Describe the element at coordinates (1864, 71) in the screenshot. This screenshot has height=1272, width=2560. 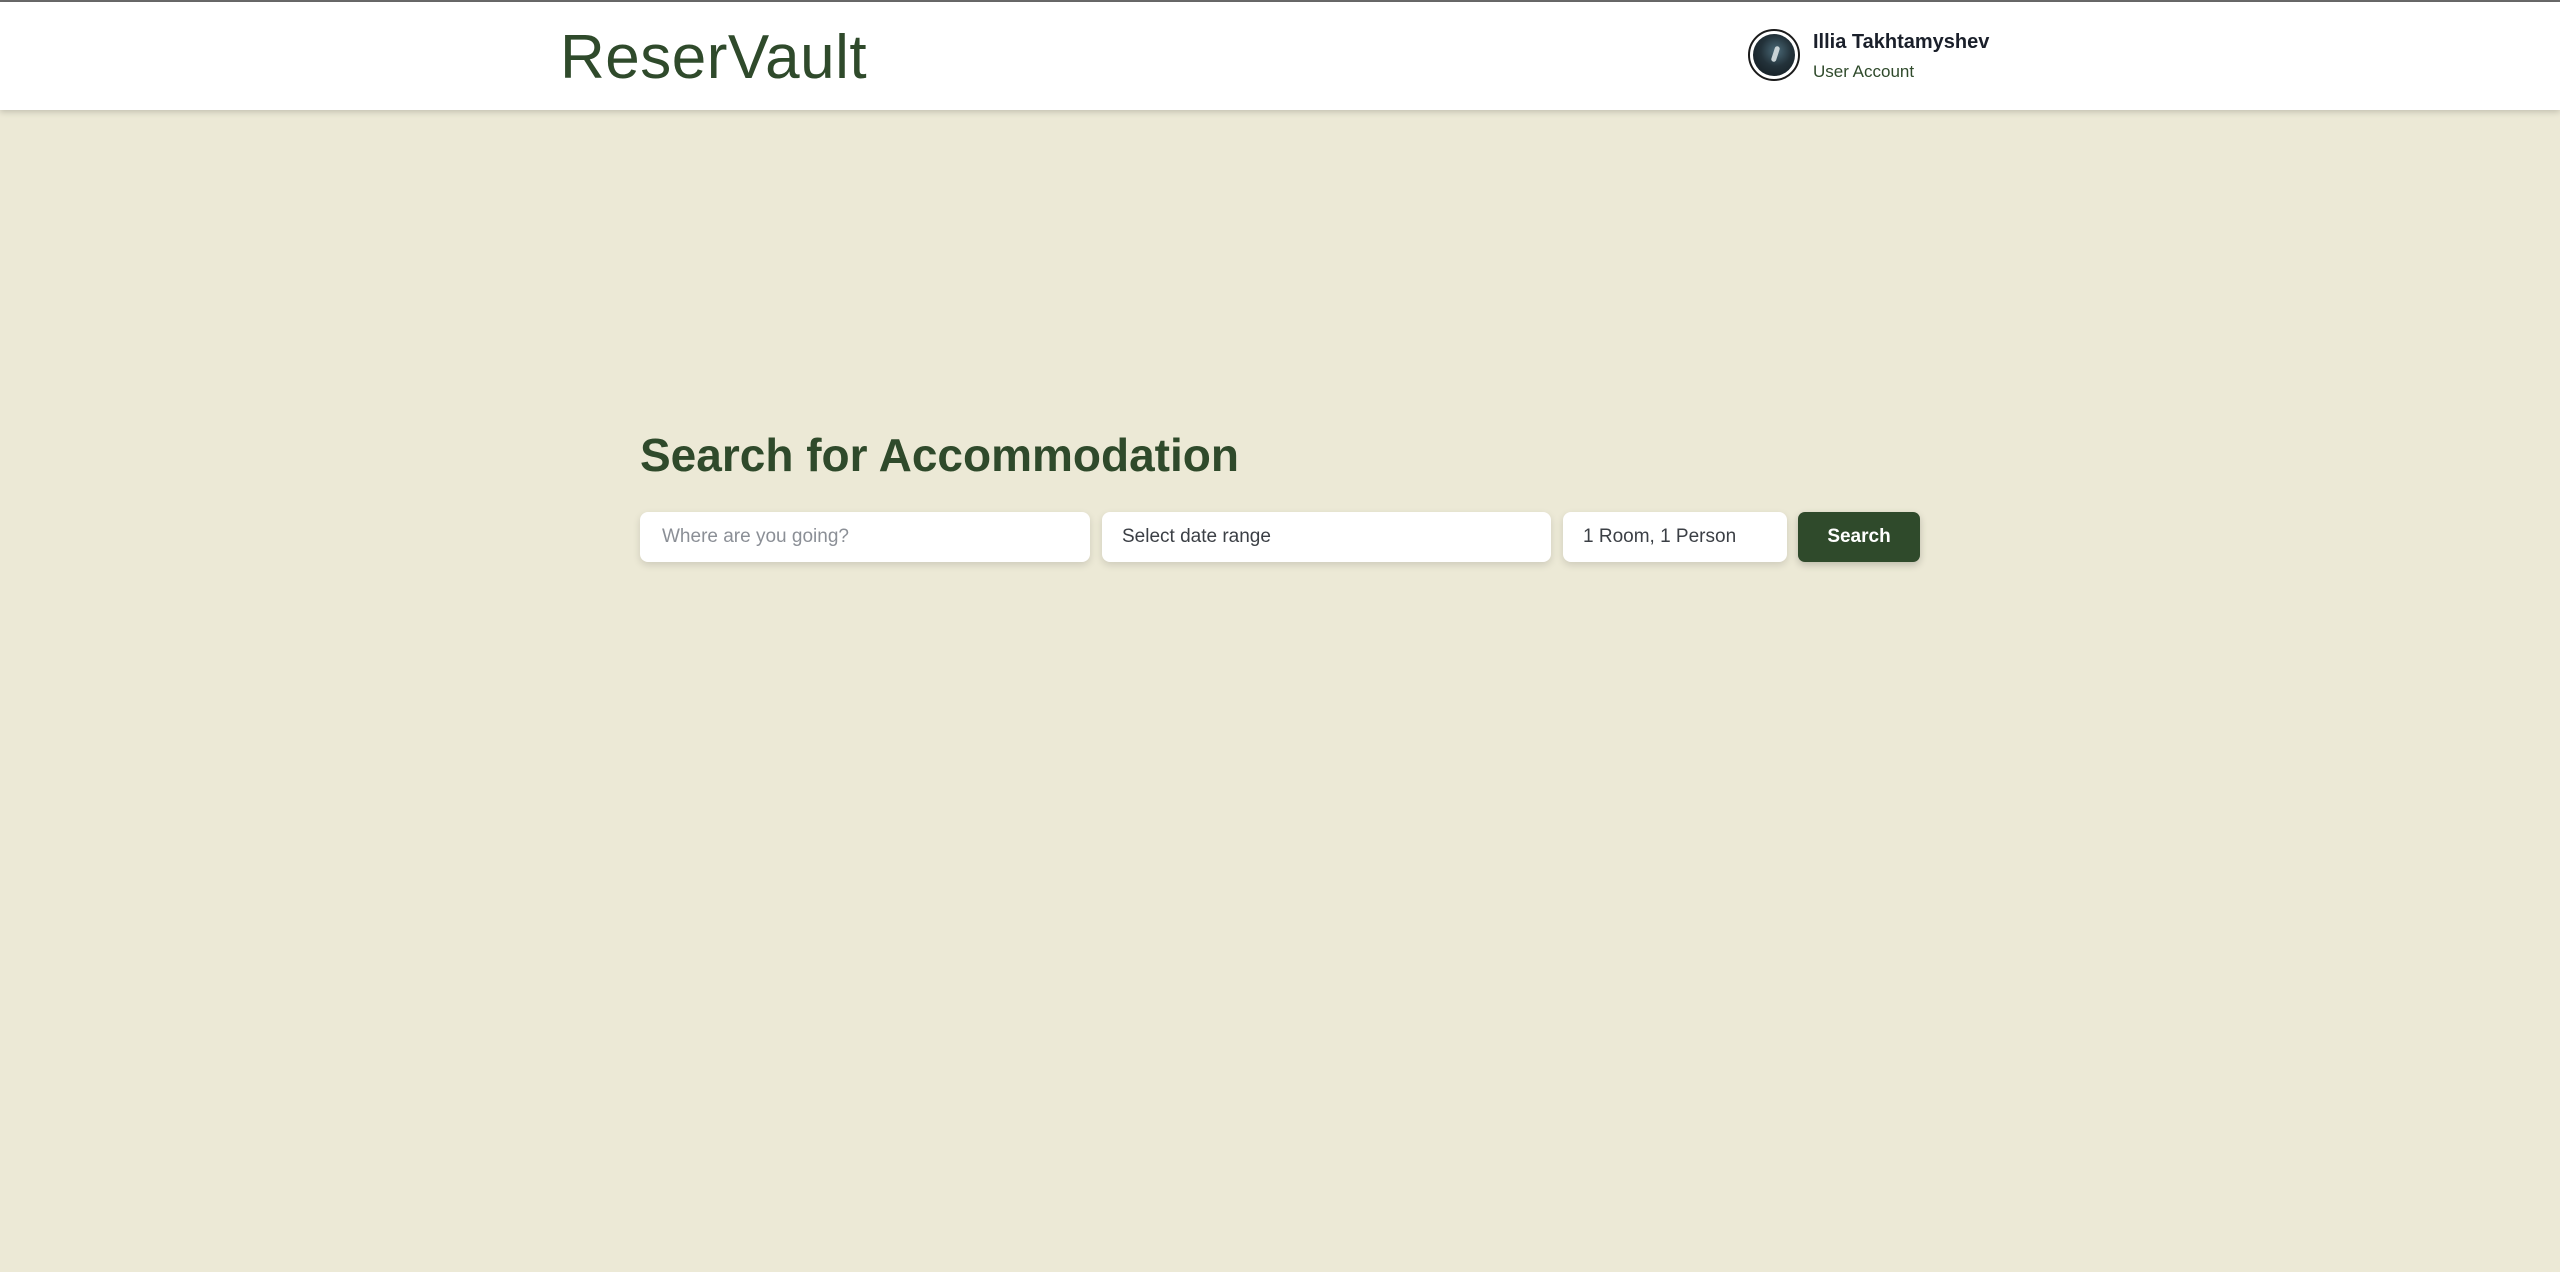
I see `user-role: User Account` at that location.